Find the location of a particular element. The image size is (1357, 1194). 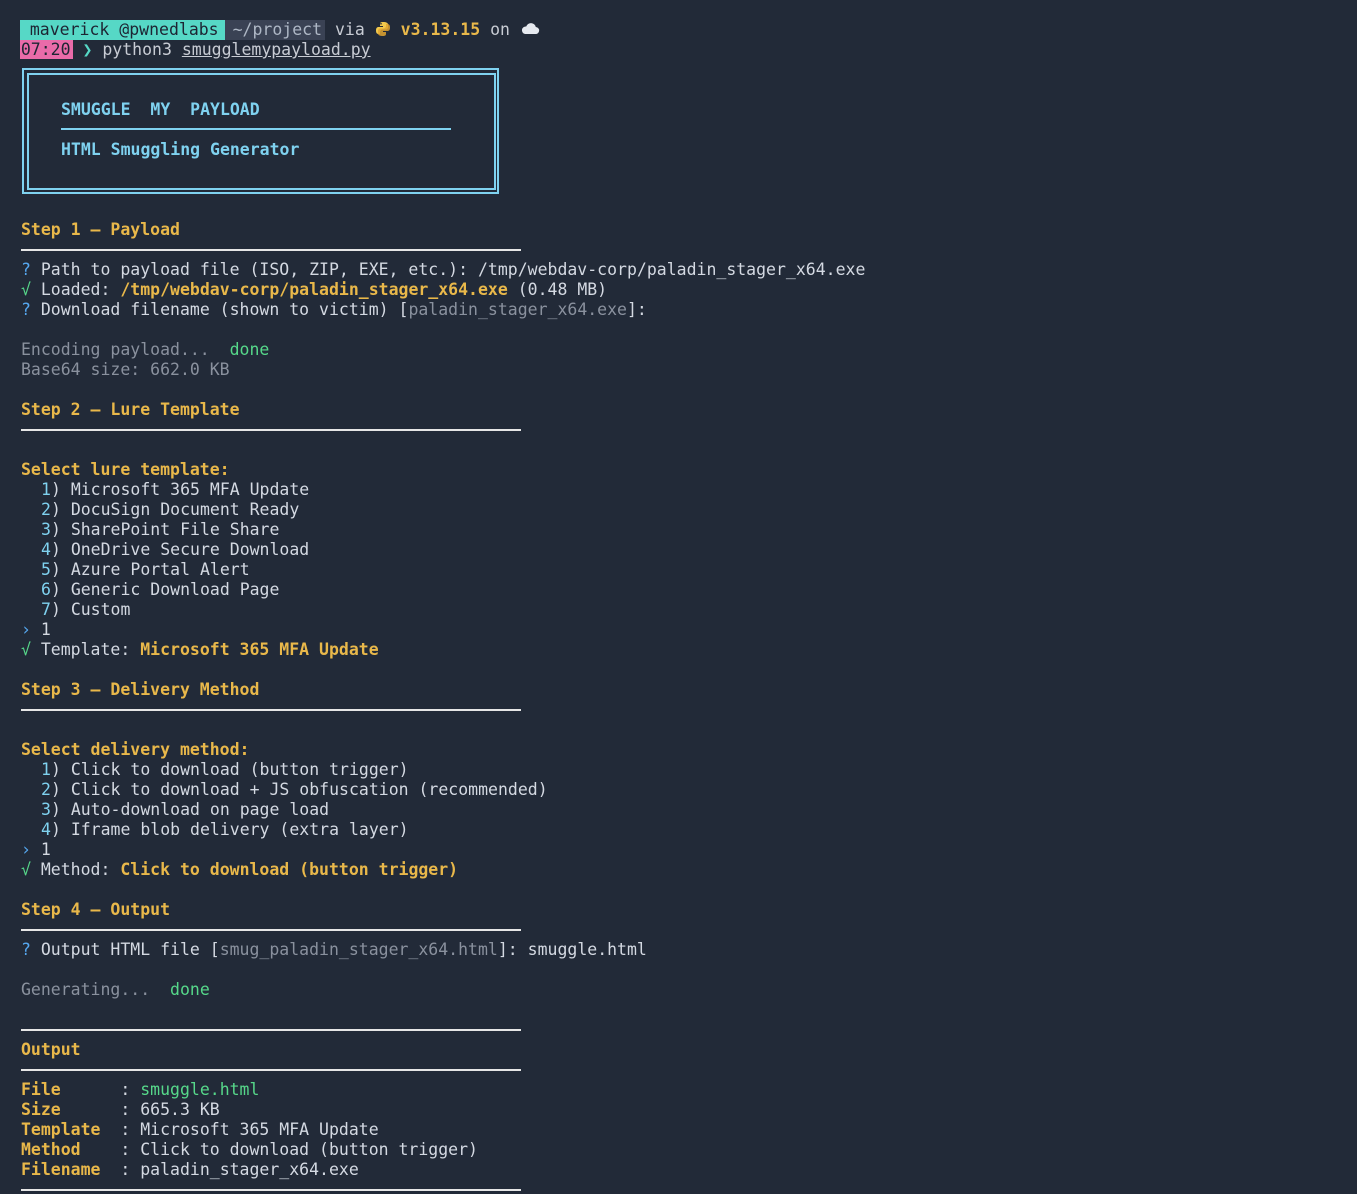

output-row-filename: Filename : paladin_stager_x64.exe is located at coordinates (190, 1170).